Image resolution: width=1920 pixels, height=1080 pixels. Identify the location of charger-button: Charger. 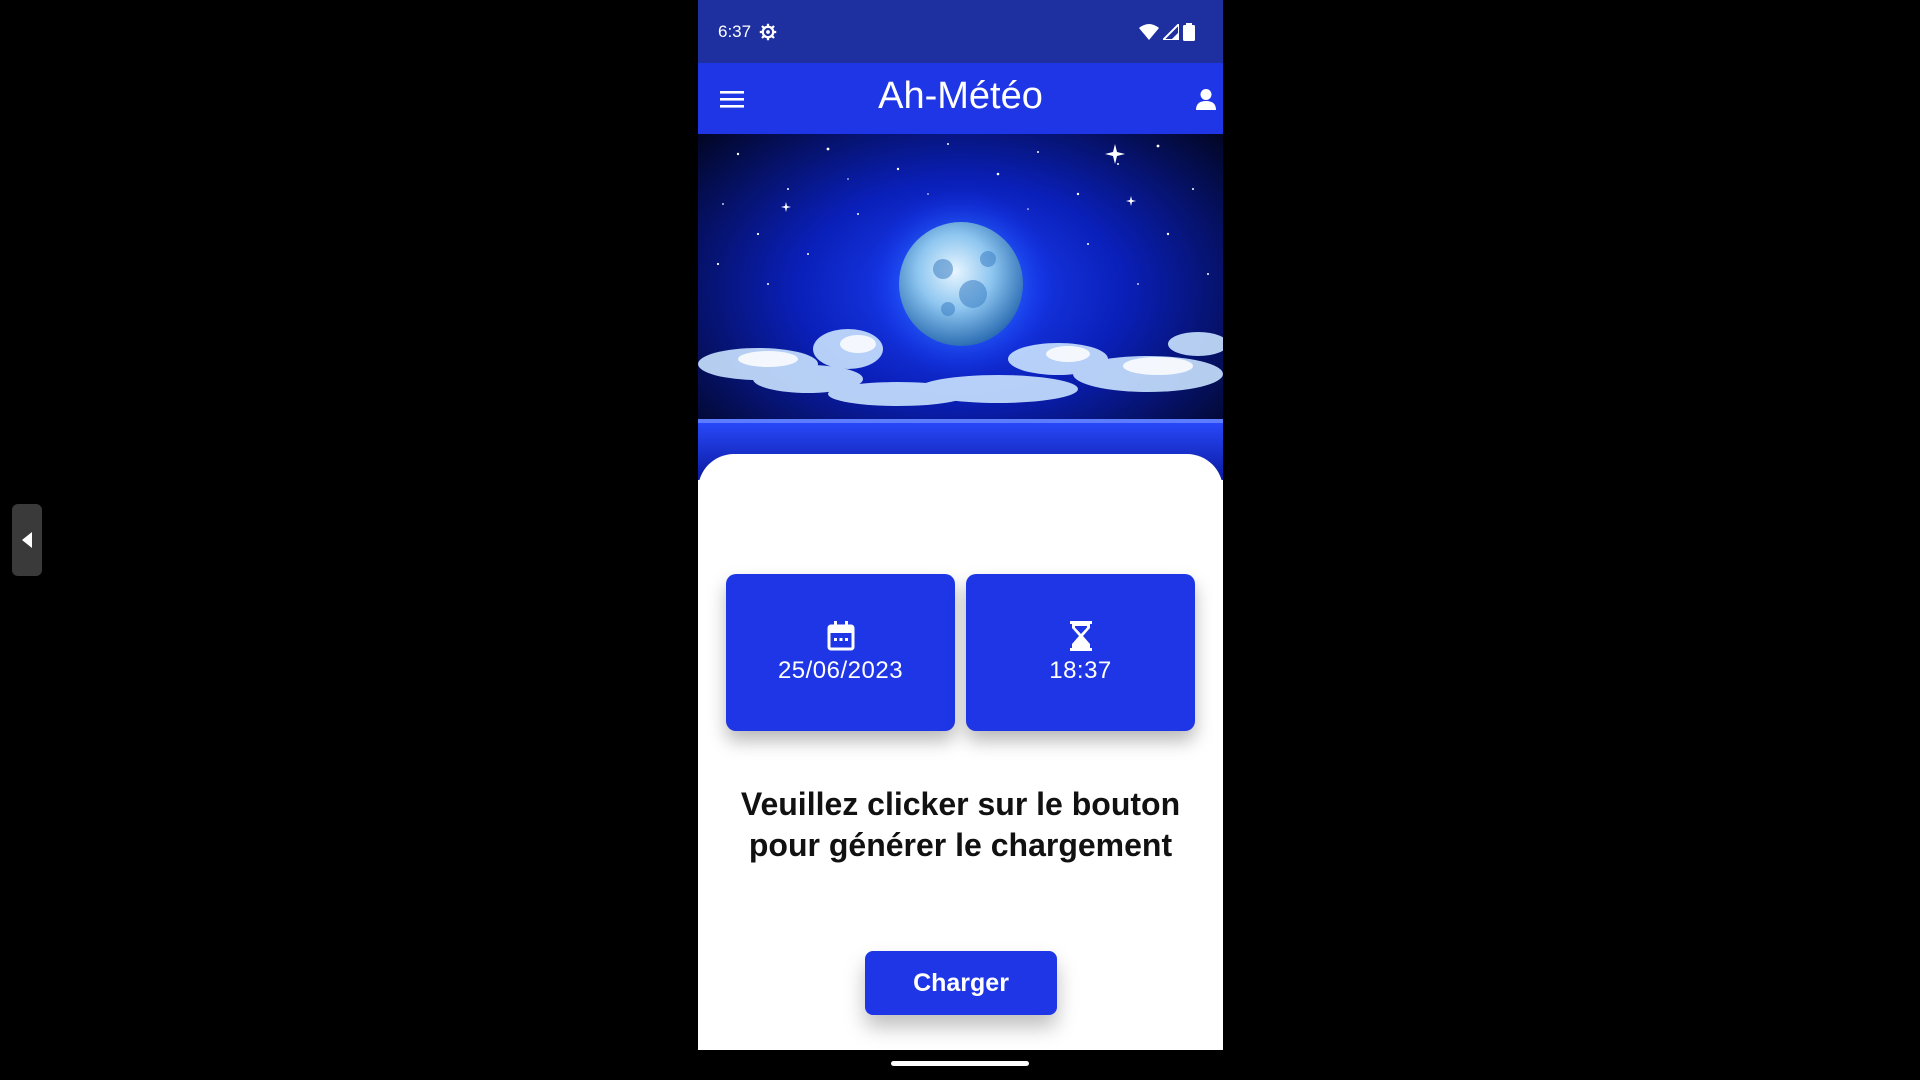
(961, 983).